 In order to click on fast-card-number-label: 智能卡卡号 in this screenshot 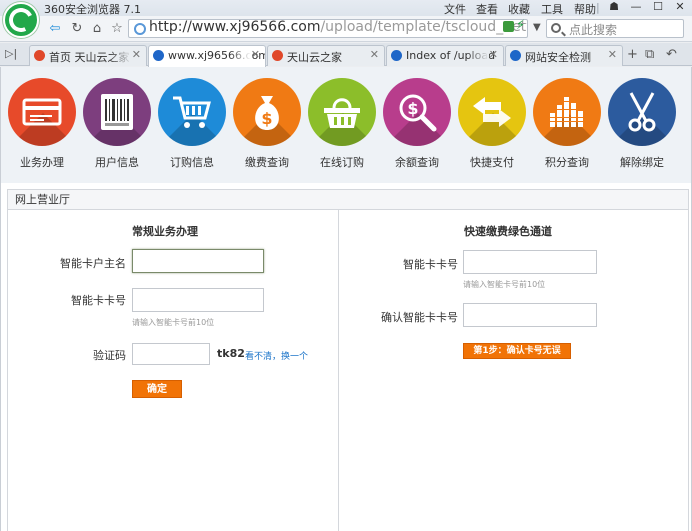, I will do `click(430, 264)`.